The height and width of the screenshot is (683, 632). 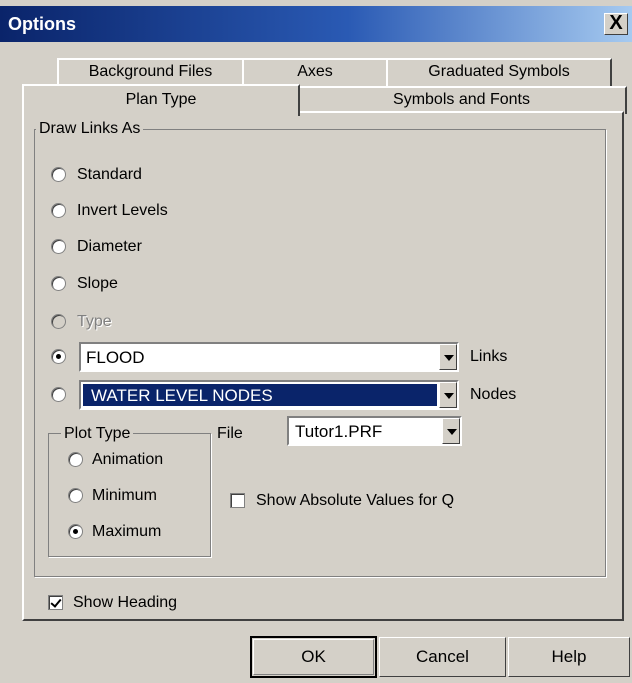 I want to click on radio-slope, so click(x=58, y=283).